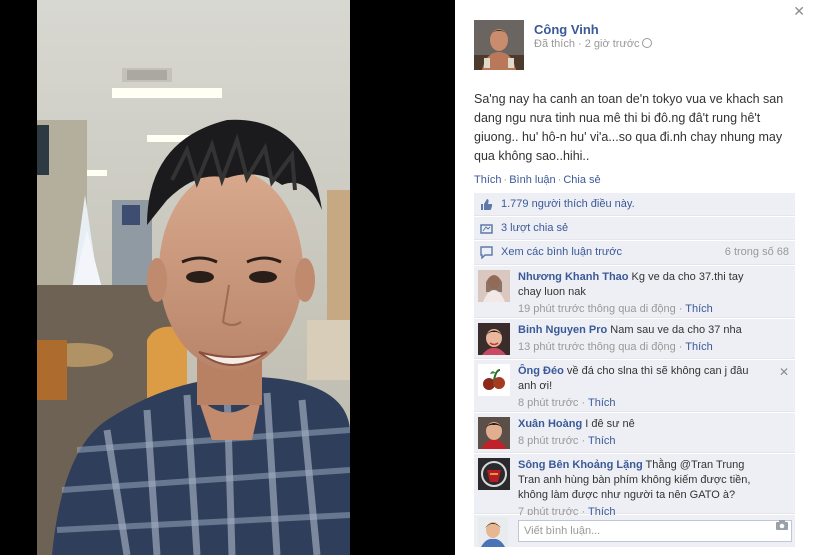 The width and height of the screenshot is (814, 555). What do you see at coordinates (568, 204) in the screenshot?
I see `likes-count: 1.779 người thích điều này.` at bounding box center [568, 204].